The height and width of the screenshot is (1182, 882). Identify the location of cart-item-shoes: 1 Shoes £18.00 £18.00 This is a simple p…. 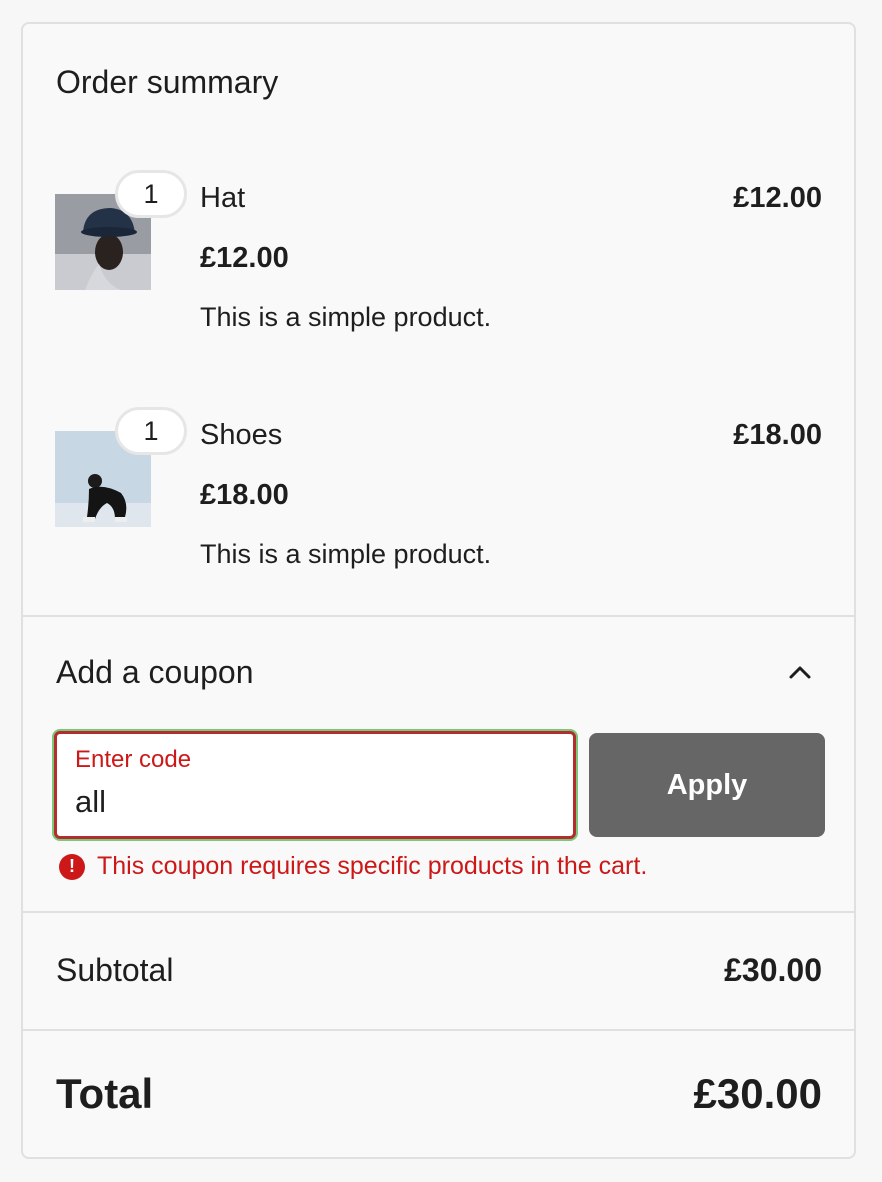
(438, 491).